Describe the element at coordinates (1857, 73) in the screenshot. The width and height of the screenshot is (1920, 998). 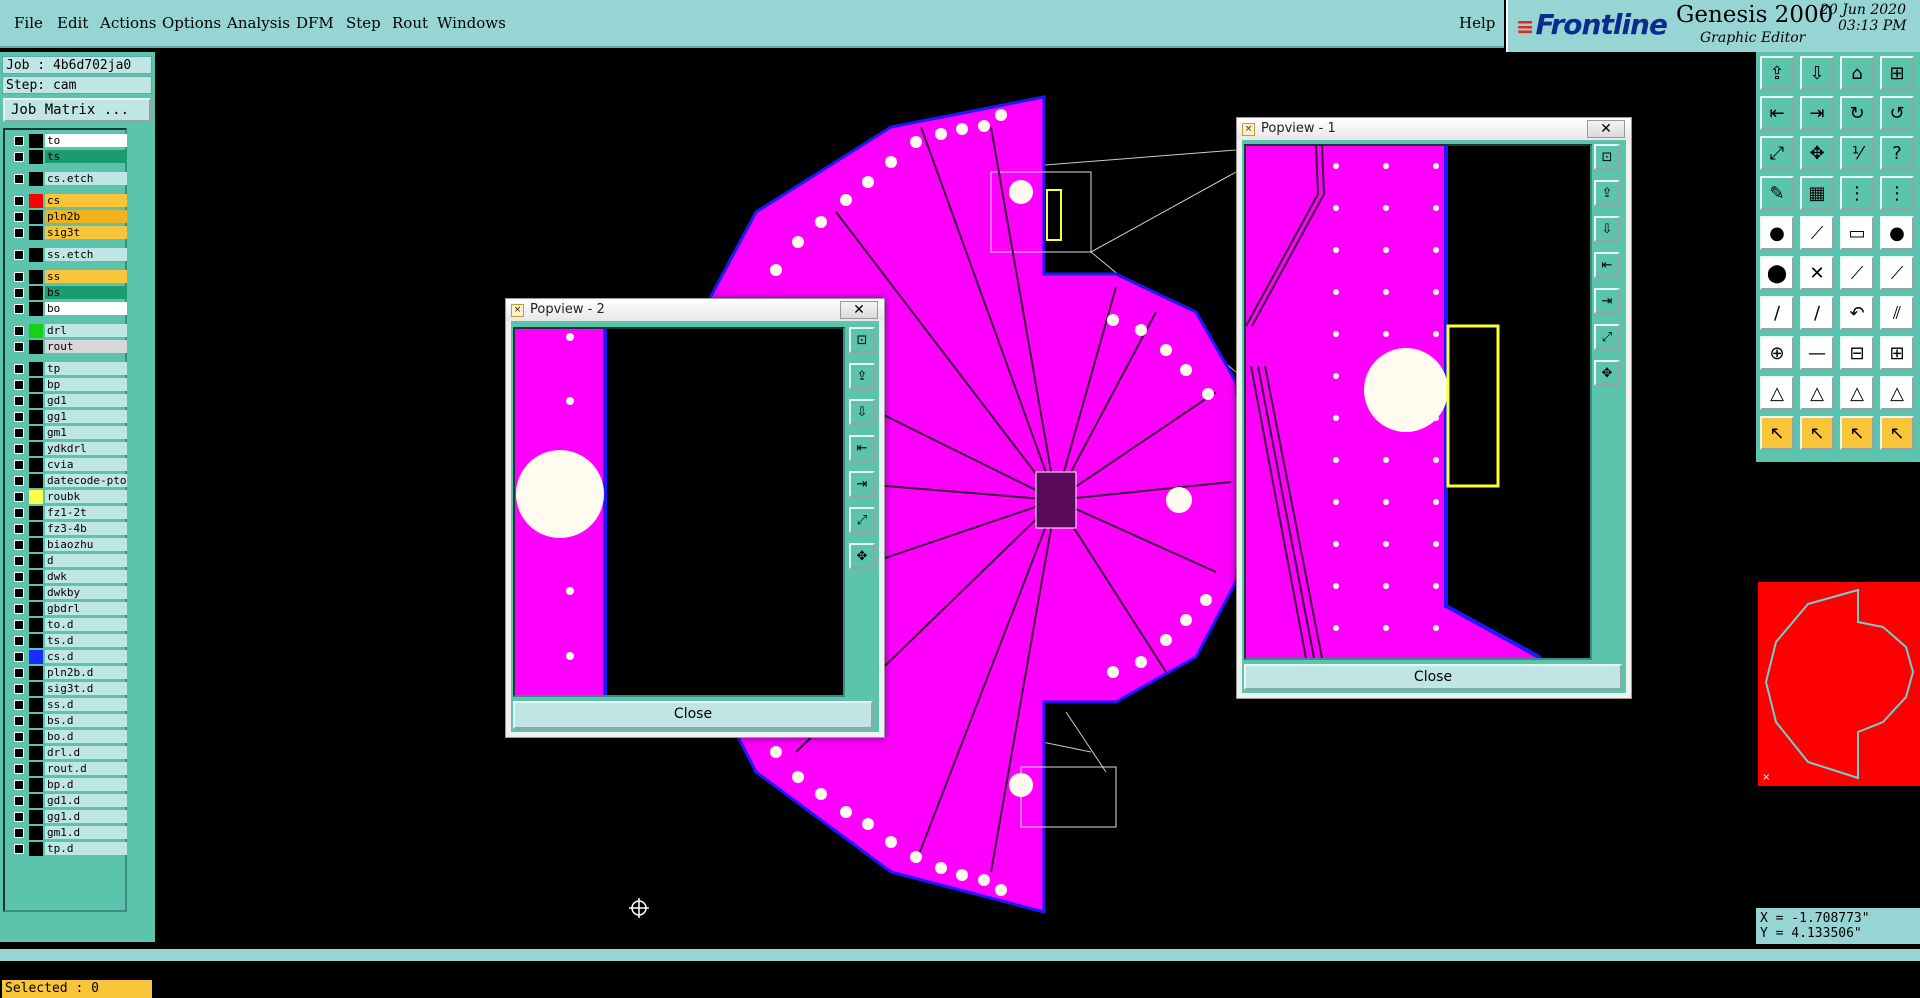
I see `tool-button-icon: ⌂` at that location.